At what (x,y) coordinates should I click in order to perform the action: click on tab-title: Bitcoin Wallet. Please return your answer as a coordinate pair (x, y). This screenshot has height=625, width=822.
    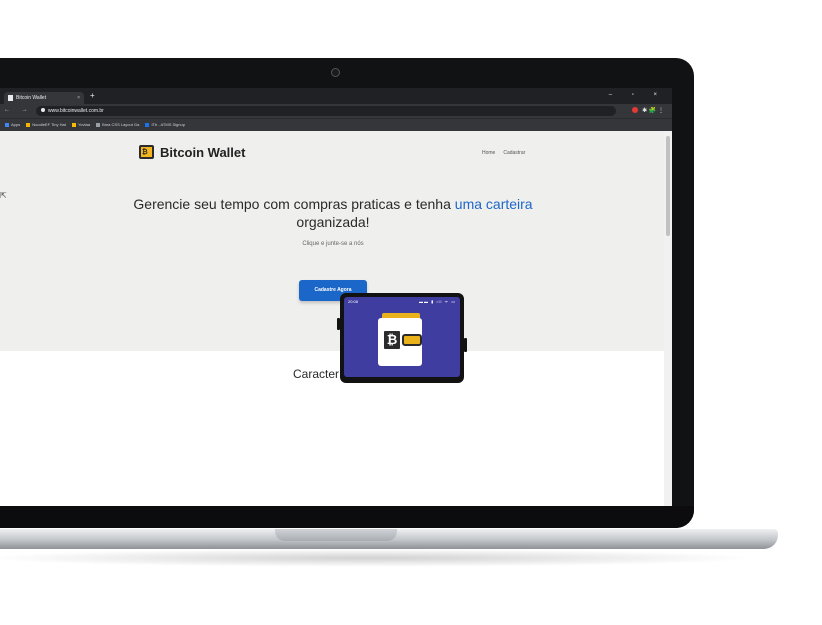
    Looking at the image, I should click on (31, 98).